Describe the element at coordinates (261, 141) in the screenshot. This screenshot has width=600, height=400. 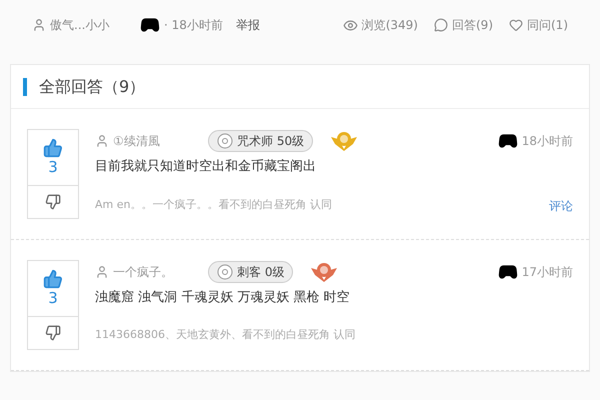
I see `rank-badge: 咒术师 50级` at that location.